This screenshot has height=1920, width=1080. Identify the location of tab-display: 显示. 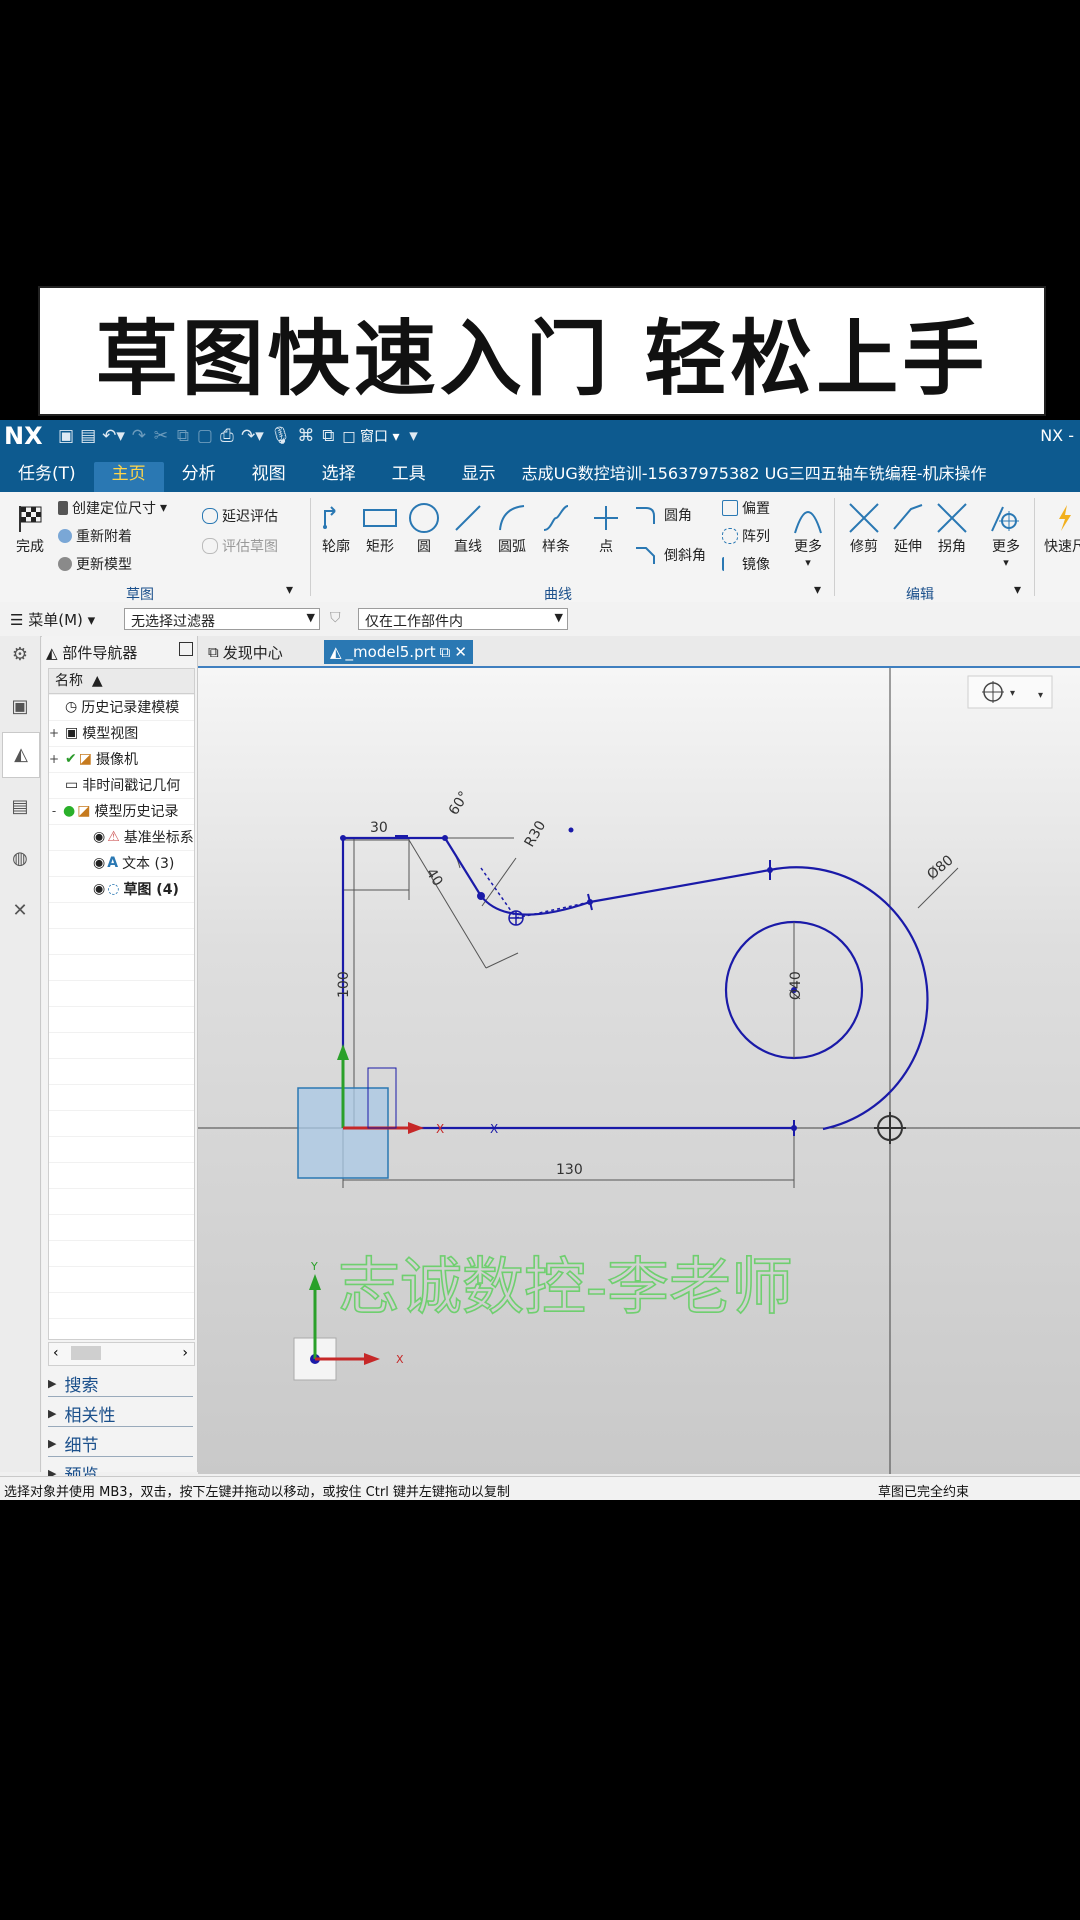
(479, 477).